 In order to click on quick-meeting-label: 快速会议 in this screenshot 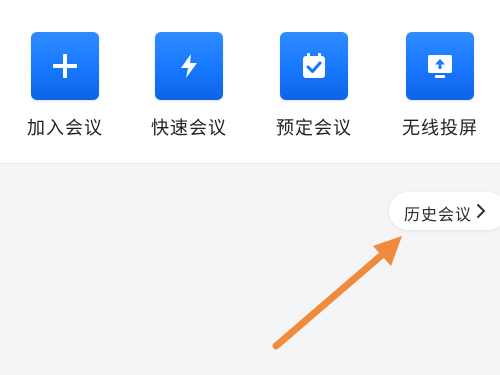, I will do `click(189, 128)`.